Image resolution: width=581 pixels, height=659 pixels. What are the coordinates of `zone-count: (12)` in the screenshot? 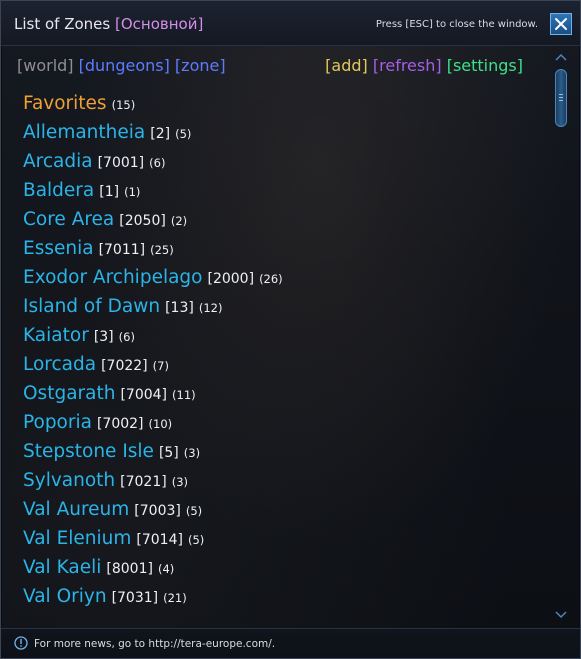 It's located at (210, 308).